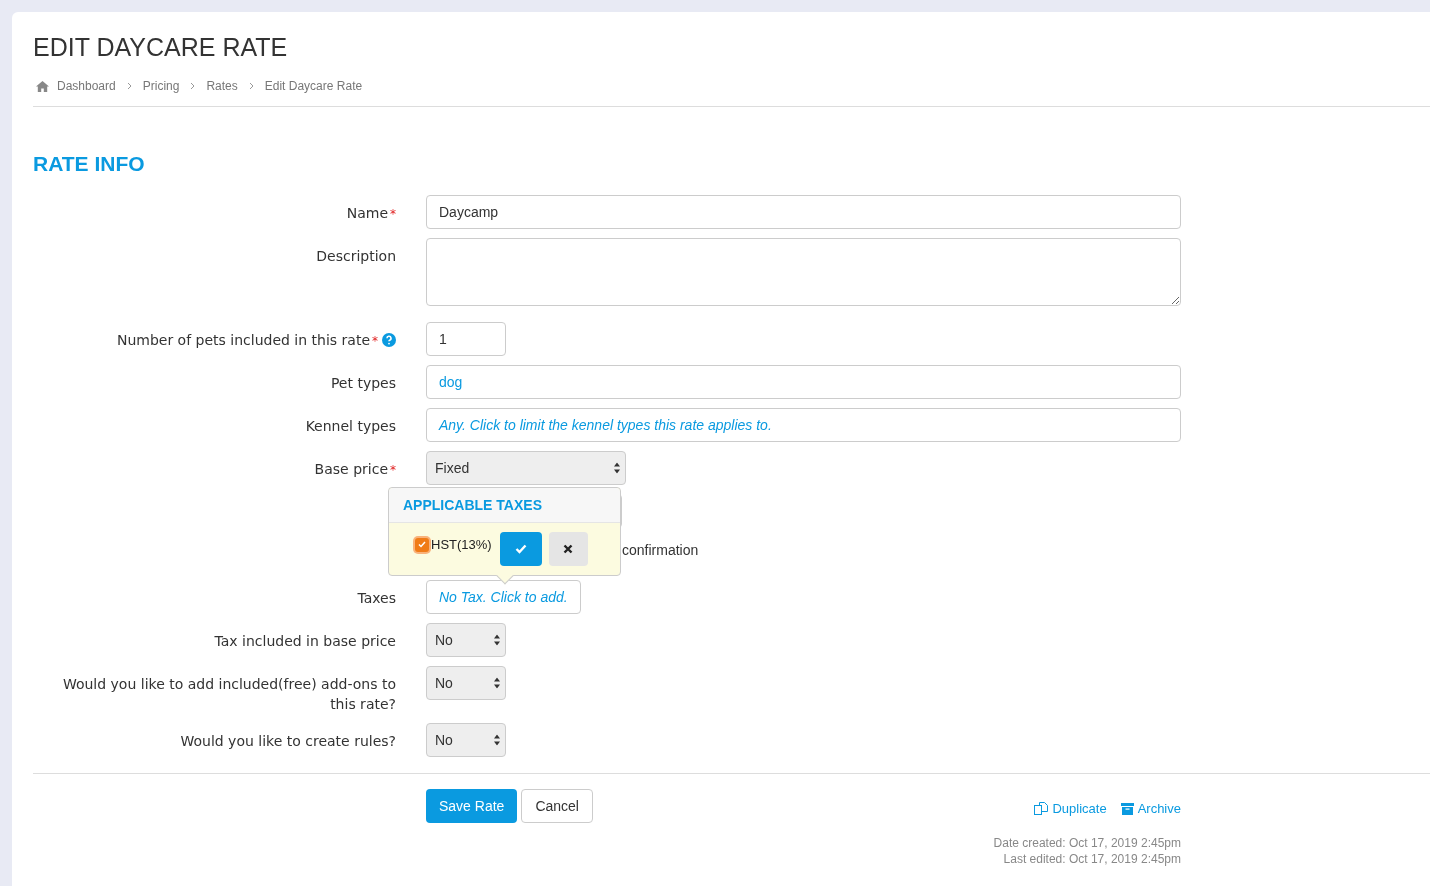 The height and width of the screenshot is (886, 1430). Describe the element at coordinates (351, 469) in the screenshot. I see `field-label: Base price` at that location.